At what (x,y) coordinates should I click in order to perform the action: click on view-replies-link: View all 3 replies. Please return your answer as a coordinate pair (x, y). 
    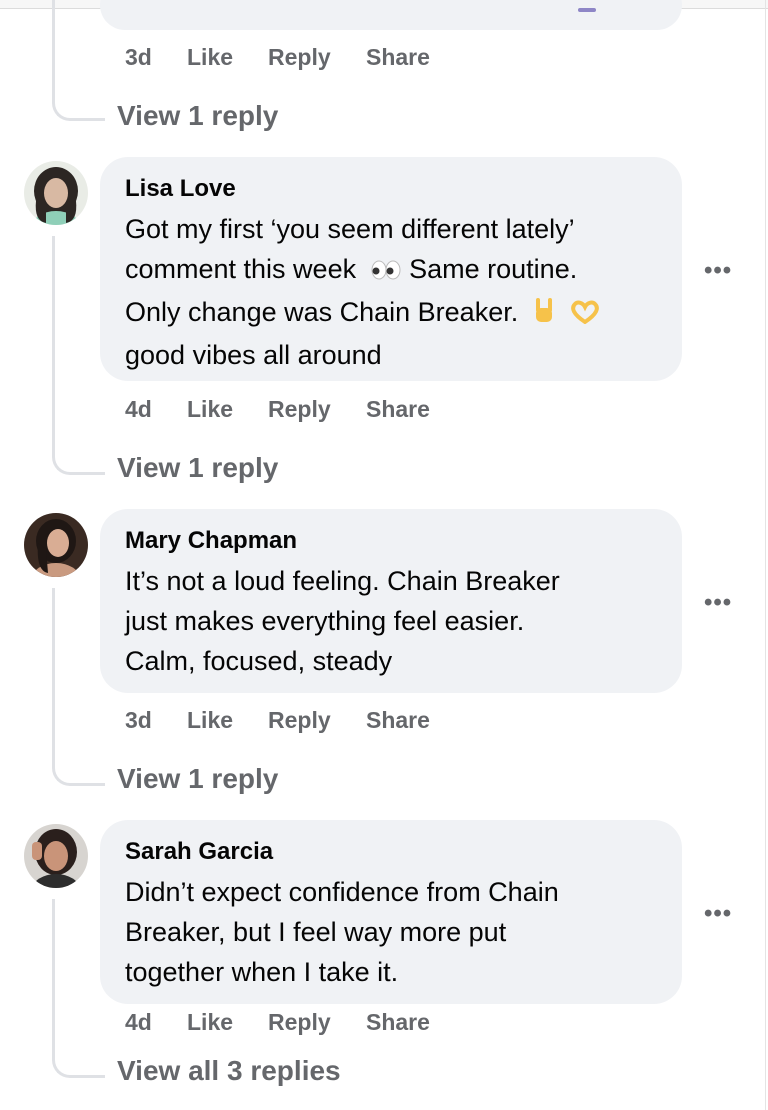
    Looking at the image, I should click on (229, 1071).